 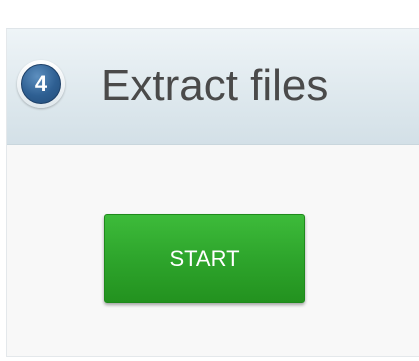 I want to click on step-number-badge: 4, so click(x=41, y=84).